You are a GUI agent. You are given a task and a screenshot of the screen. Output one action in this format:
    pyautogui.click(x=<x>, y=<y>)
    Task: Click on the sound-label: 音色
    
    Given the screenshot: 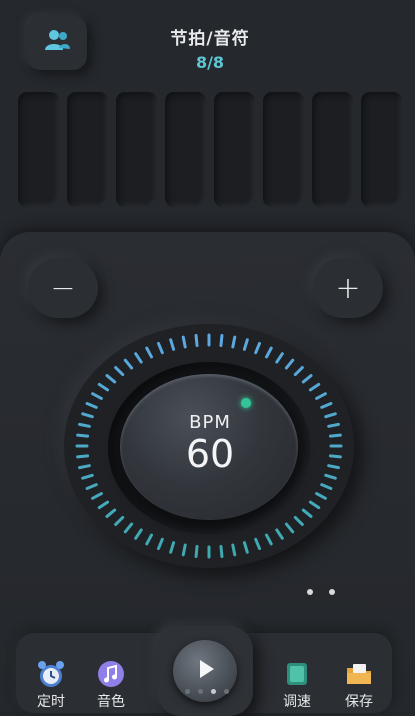 What is the action you would take?
    pyautogui.click(x=111, y=702)
    